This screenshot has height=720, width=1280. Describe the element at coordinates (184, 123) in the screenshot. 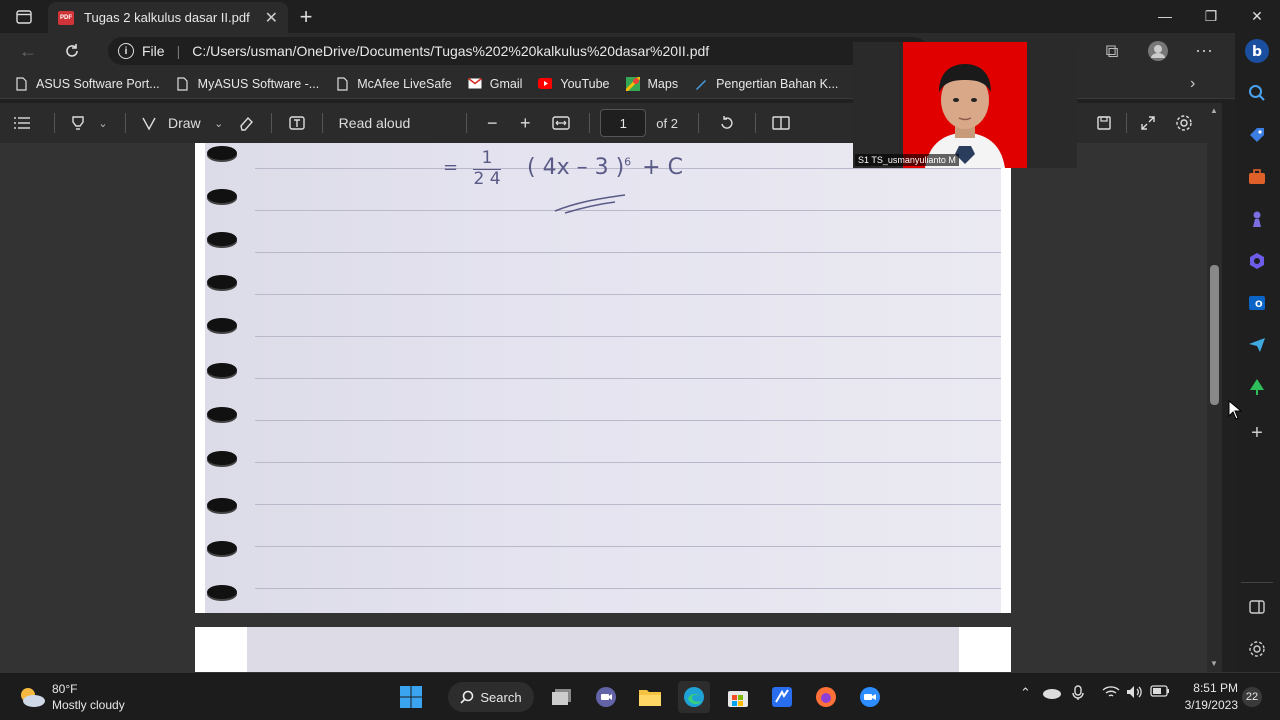

I see `draw-button: Draw` at that location.